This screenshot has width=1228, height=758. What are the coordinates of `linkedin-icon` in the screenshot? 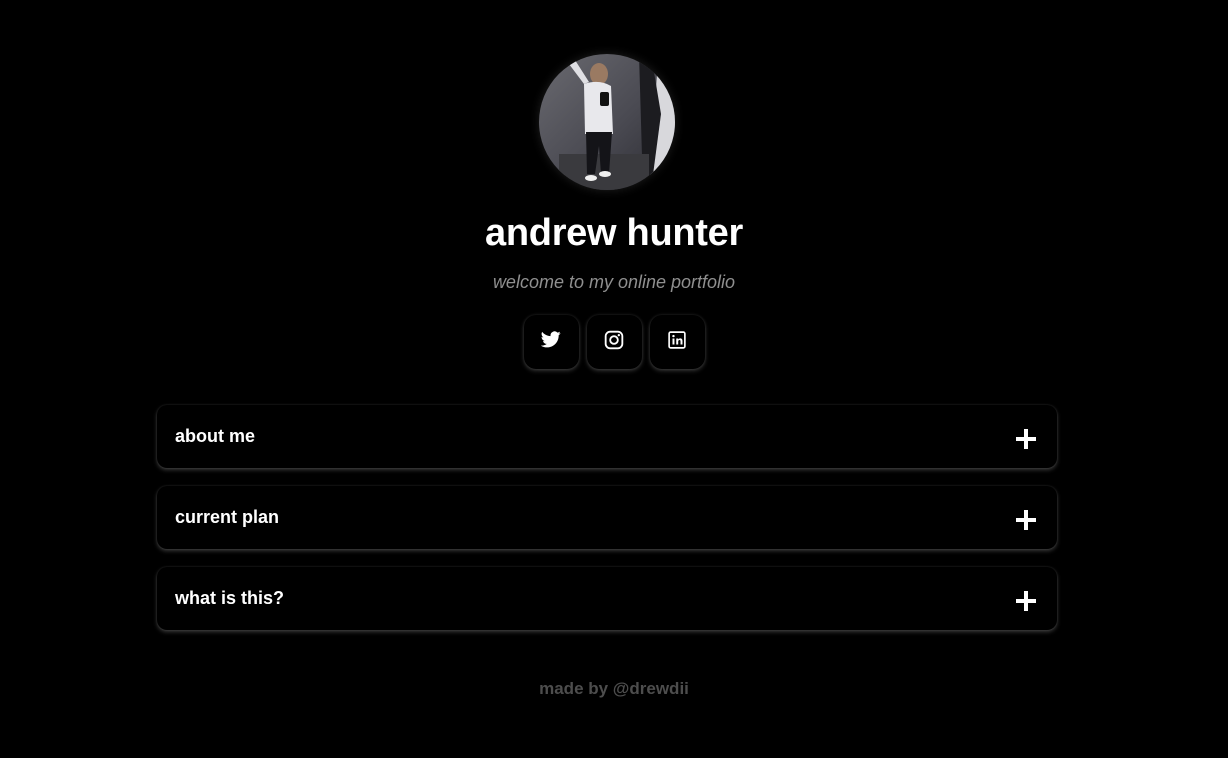 It's located at (677, 342).